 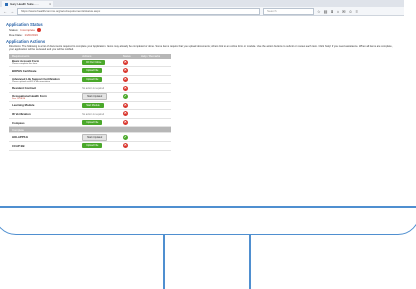 I want to click on requirement-note: Please upload an ACLS documentation, so click(x=31, y=81).